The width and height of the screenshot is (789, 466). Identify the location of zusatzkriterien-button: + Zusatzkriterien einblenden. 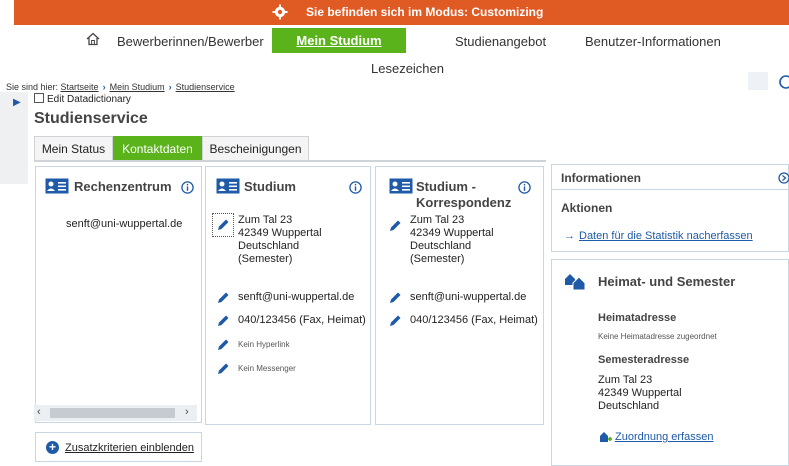
(118, 447).